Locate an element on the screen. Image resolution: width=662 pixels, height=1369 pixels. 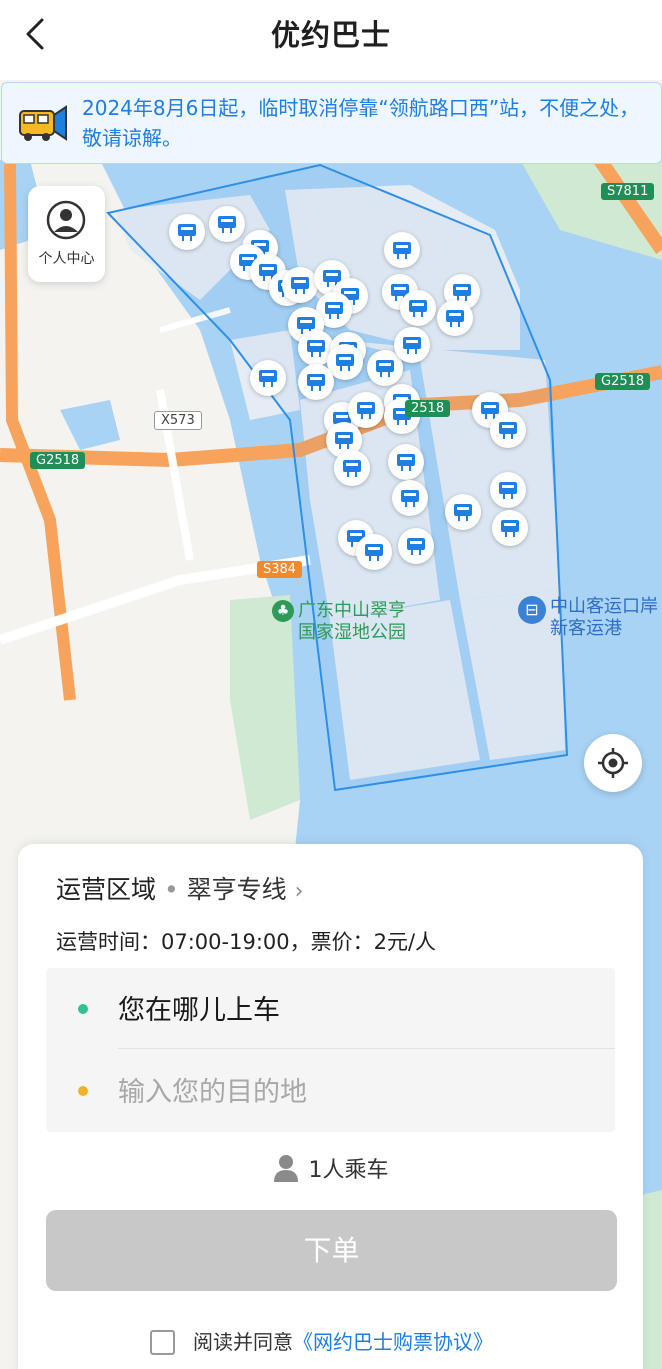
park-label: ♣ 广东中山翠亨 国家湿地公园 is located at coordinates (339, 622).